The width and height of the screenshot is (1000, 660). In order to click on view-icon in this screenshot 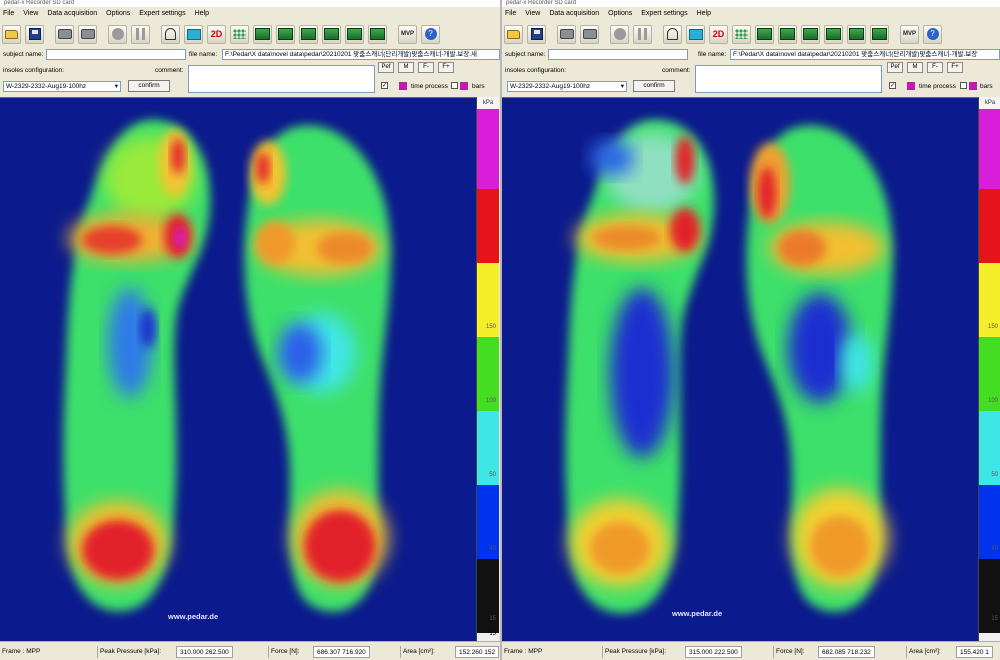, I will do `click(695, 34)`.